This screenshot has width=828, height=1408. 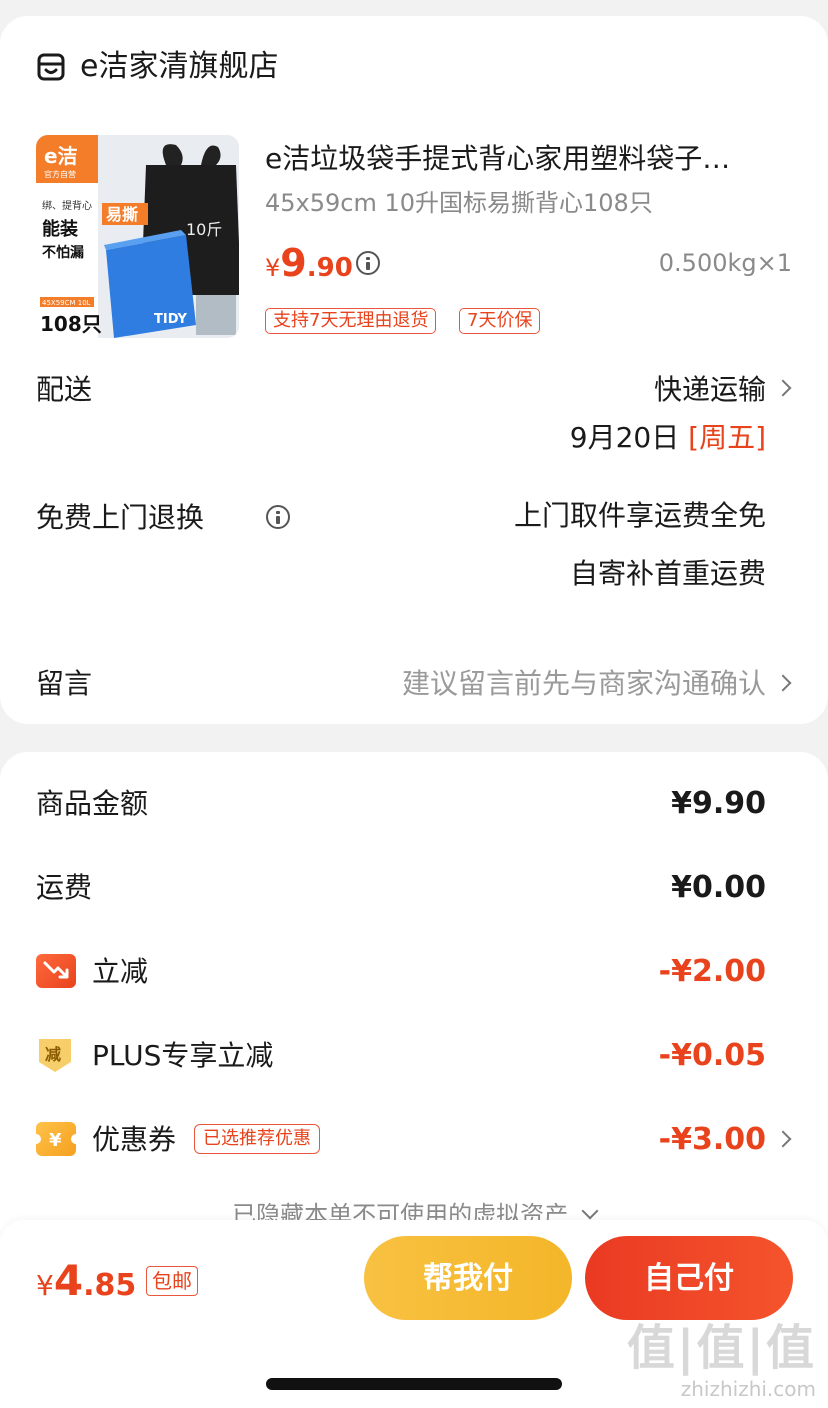 What do you see at coordinates (51, 67) in the screenshot?
I see `store-icon` at bounding box center [51, 67].